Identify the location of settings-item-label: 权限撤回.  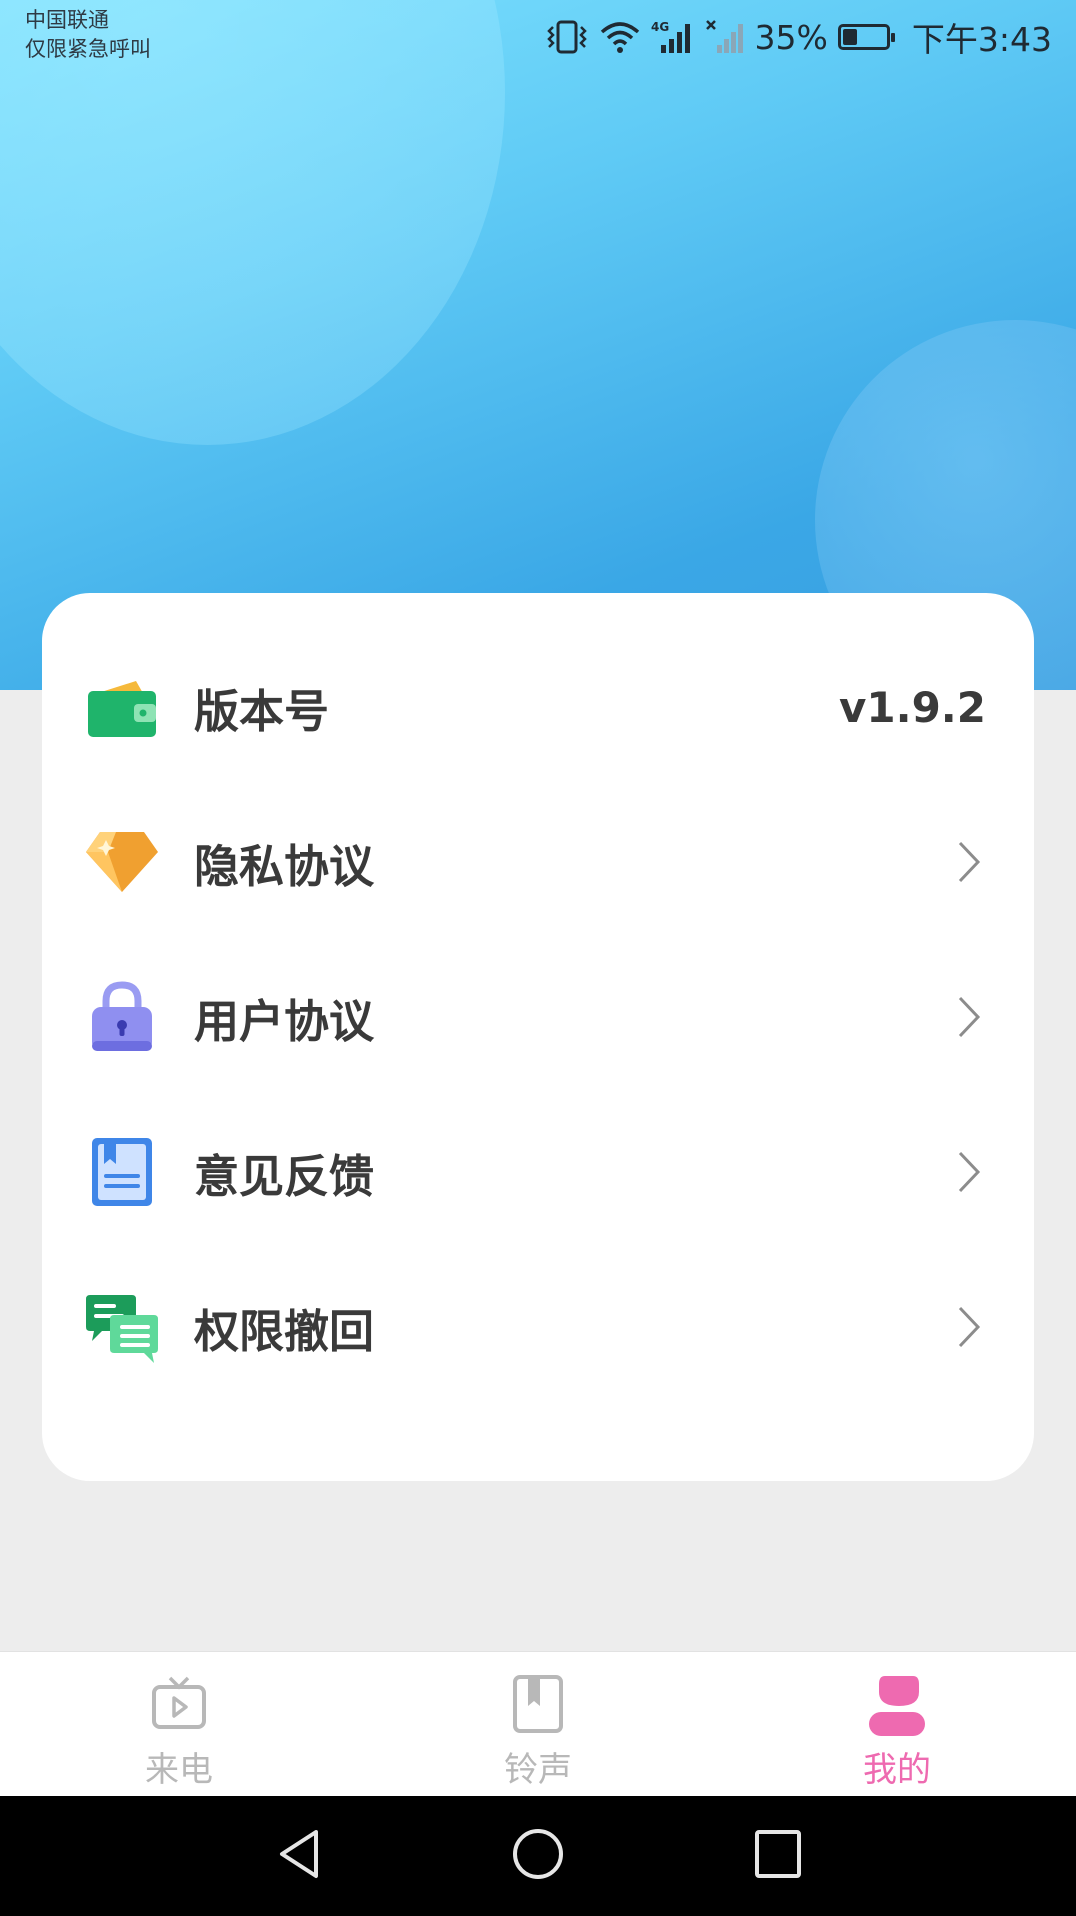
(284, 1331).